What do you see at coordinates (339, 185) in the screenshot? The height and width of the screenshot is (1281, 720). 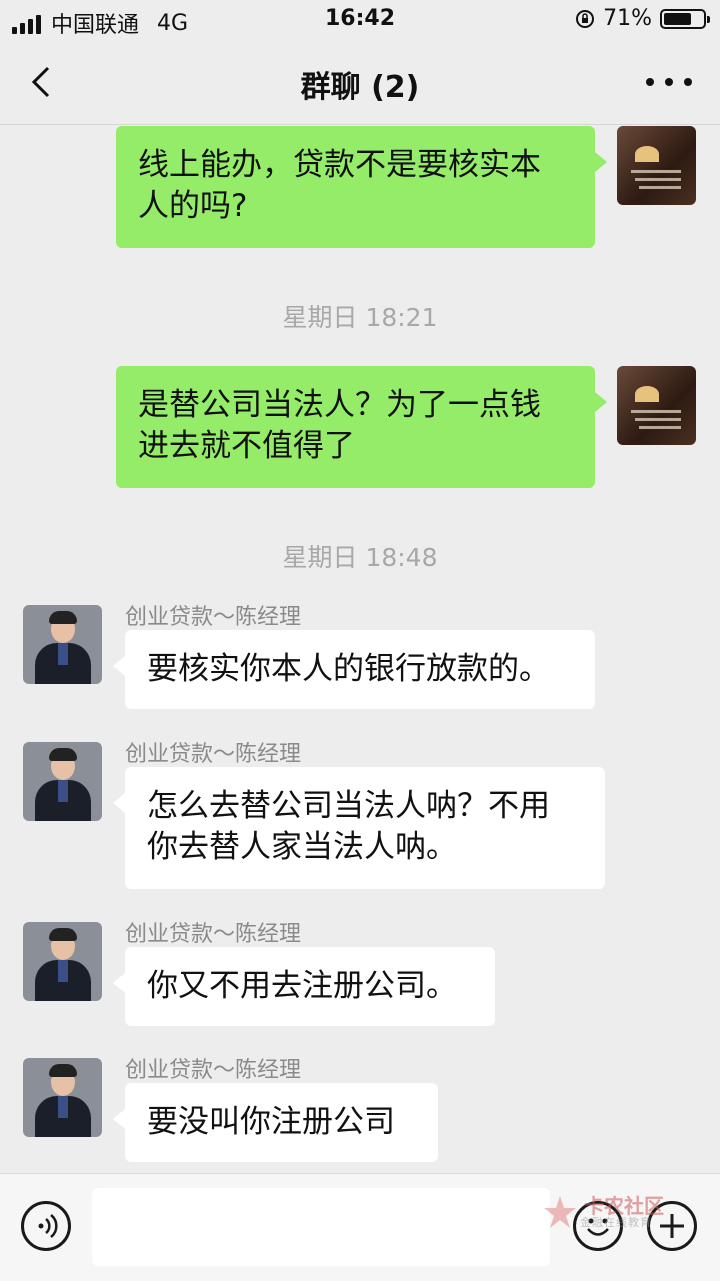 I see `message-text: 线上能办，贷款不是要核实本 人的吗?` at bounding box center [339, 185].